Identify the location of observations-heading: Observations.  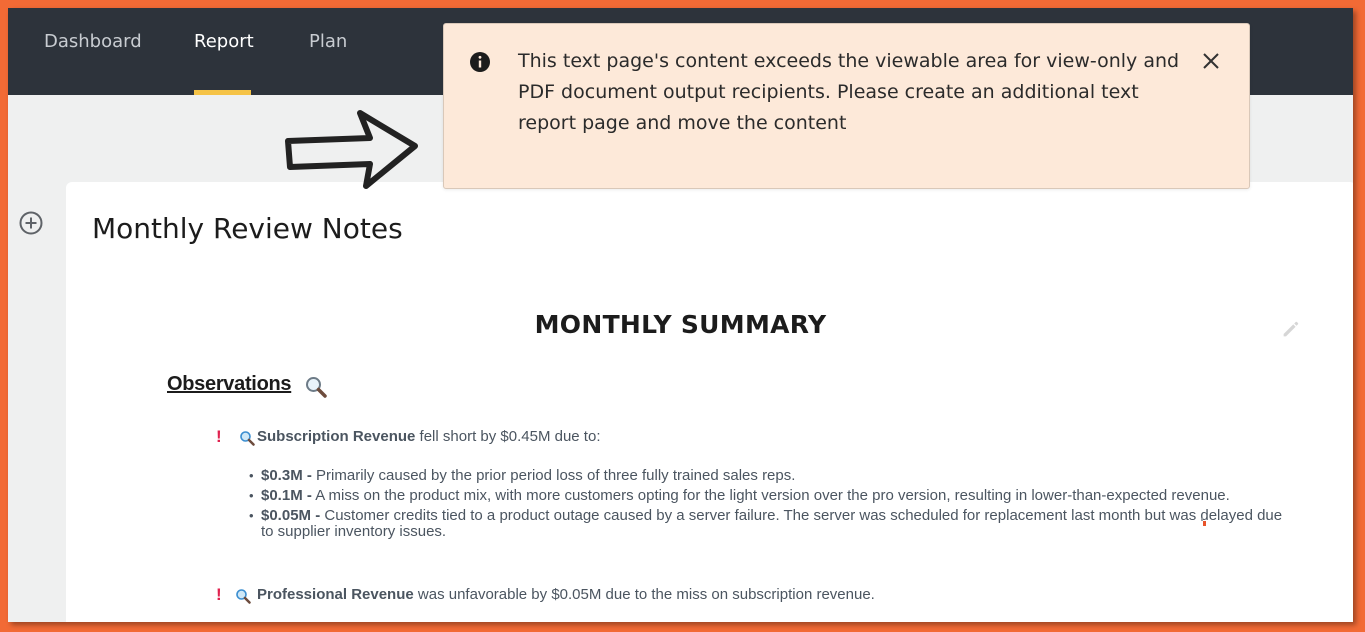
(229, 384).